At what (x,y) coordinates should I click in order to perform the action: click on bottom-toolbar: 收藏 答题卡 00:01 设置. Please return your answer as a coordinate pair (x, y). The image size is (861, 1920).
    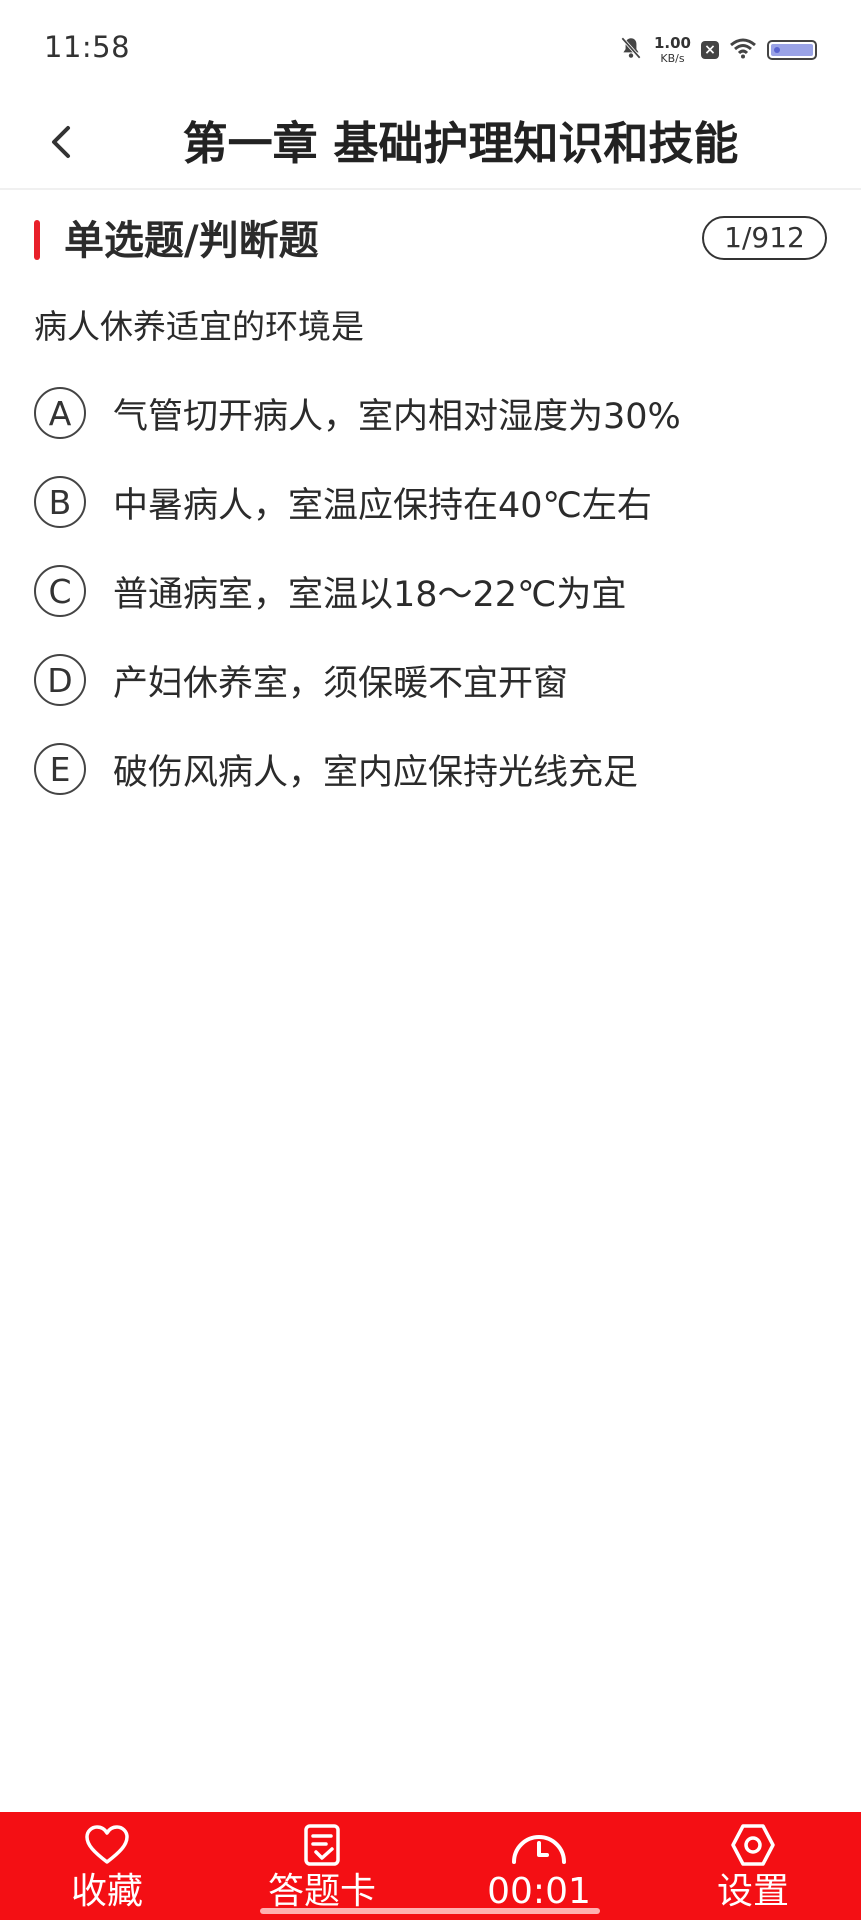
    Looking at the image, I should click on (430, 1866).